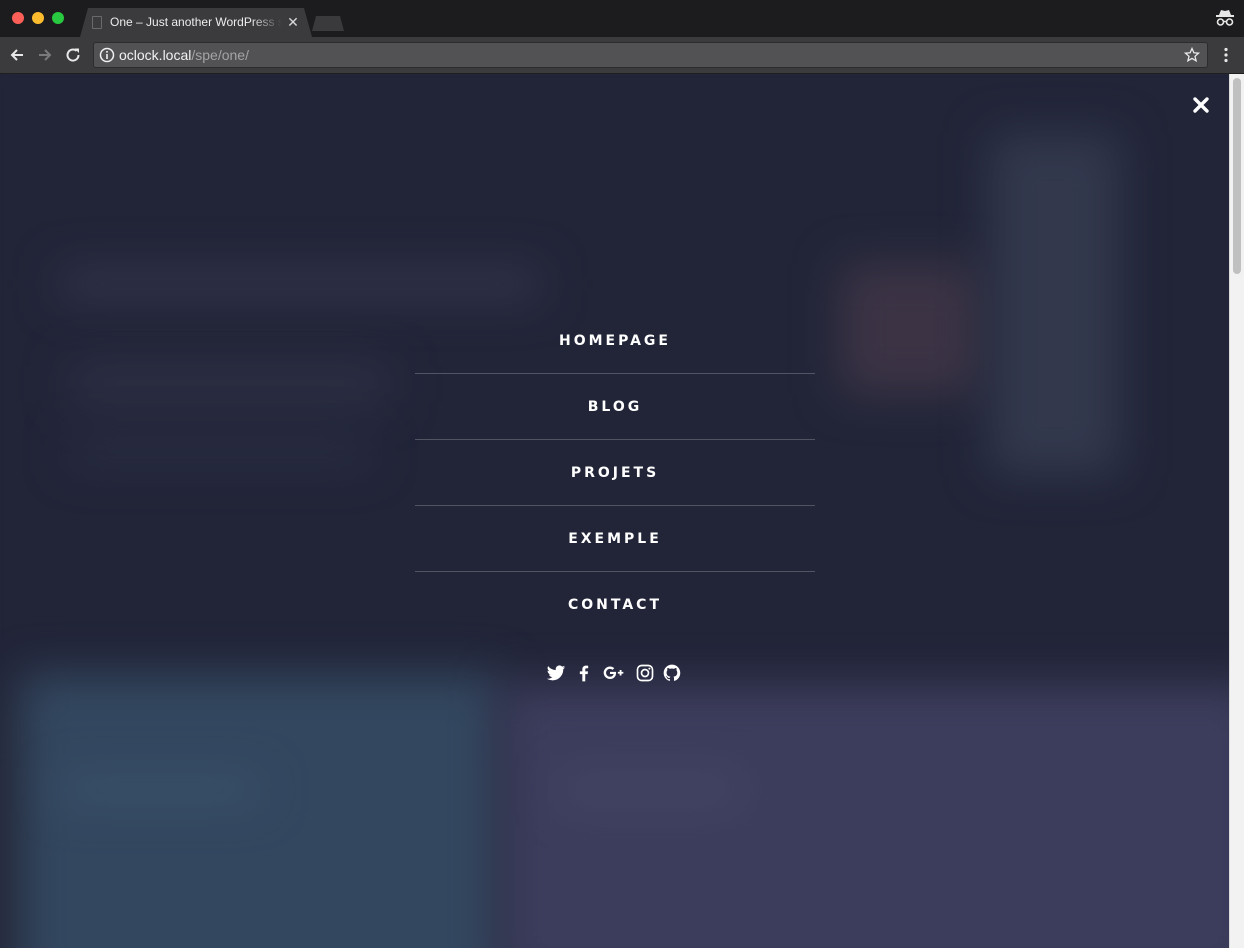  What do you see at coordinates (1201, 105) in the screenshot?
I see `close-icon` at bounding box center [1201, 105].